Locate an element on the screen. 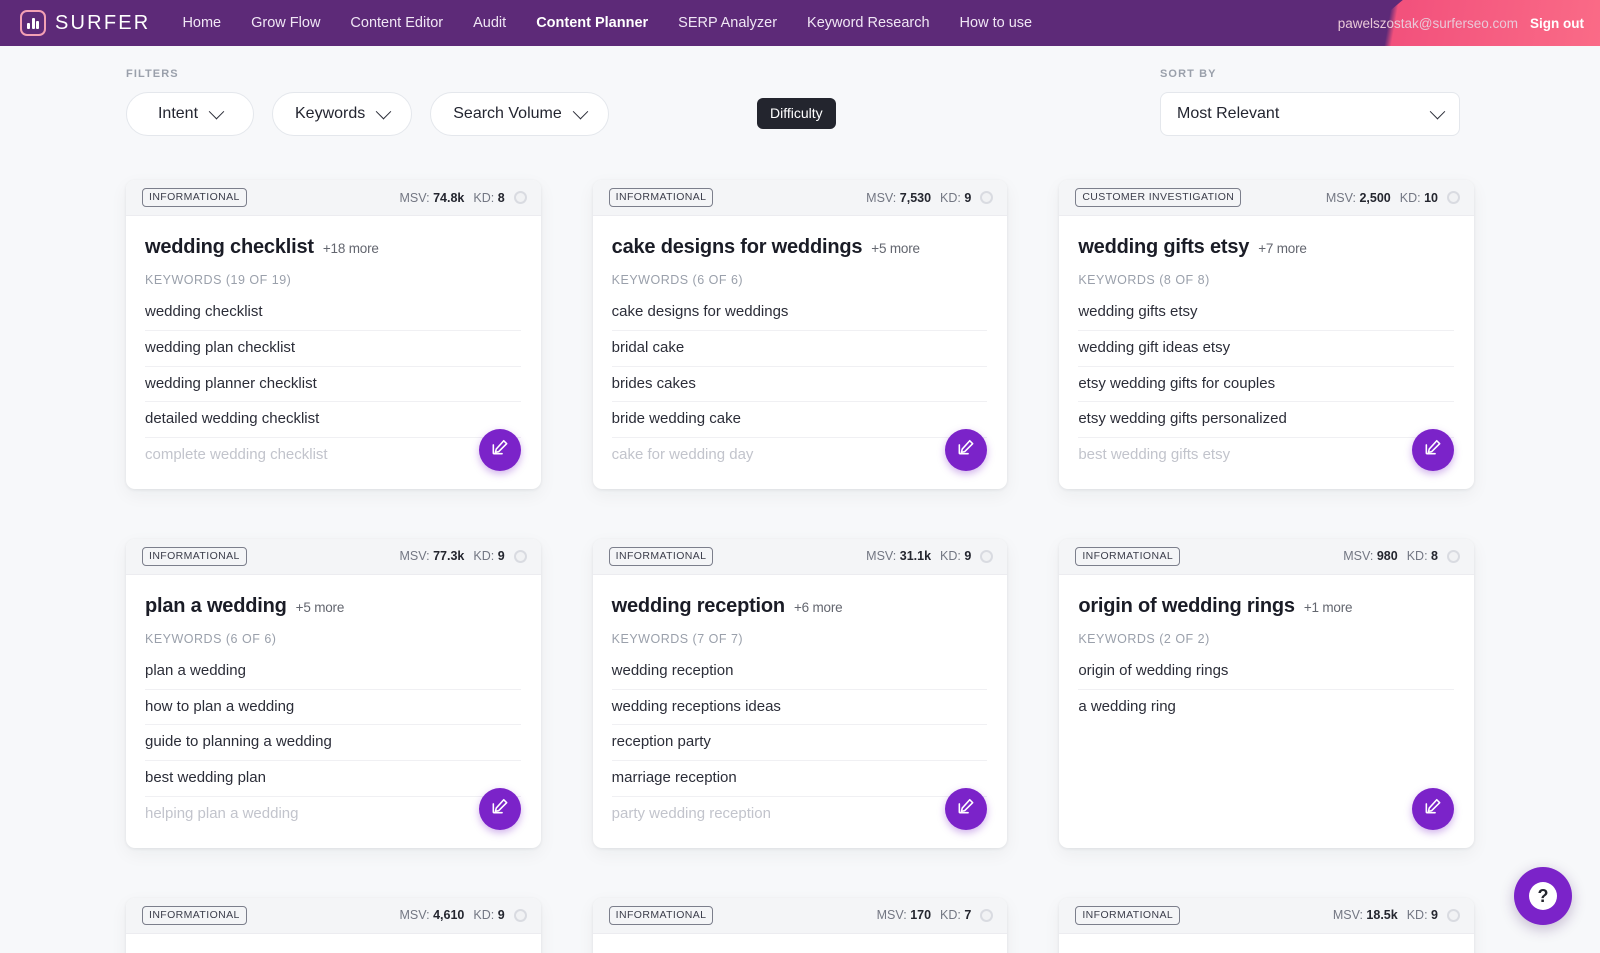 This screenshot has height=953, width=1600. msv-value: 7,530 is located at coordinates (915, 197).